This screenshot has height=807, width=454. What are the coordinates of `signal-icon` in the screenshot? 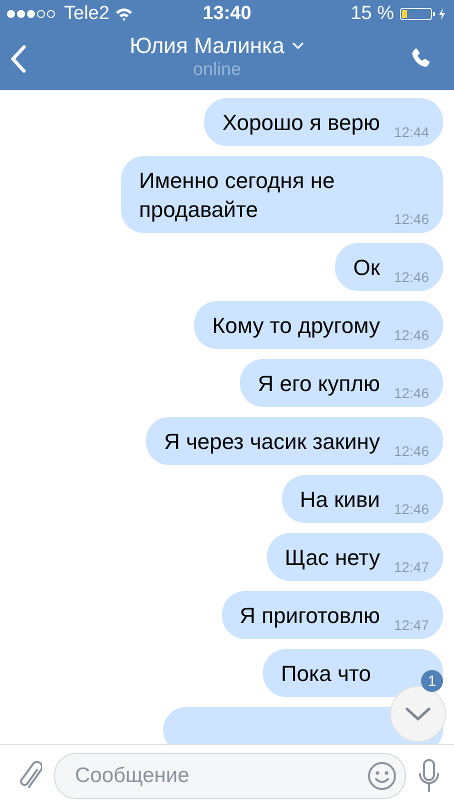 It's located at (32, 14).